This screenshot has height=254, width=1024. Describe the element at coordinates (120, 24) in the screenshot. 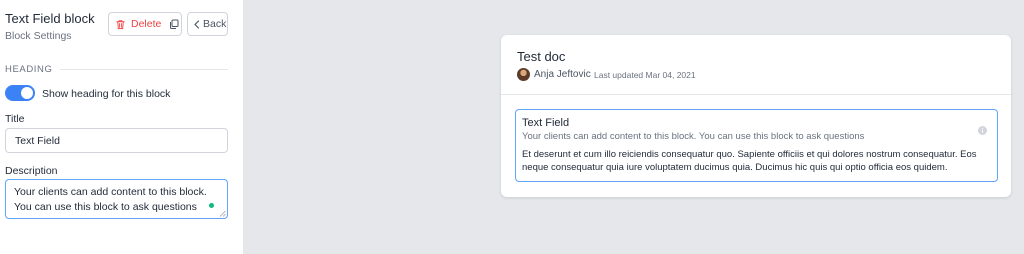

I see `trash-icon` at that location.